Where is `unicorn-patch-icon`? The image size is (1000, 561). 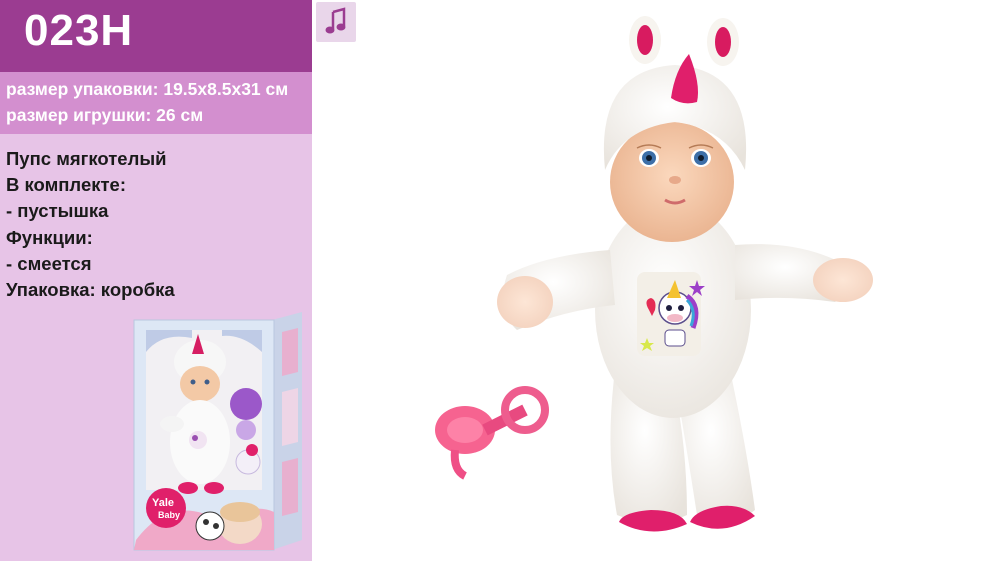 unicorn-patch-icon is located at coordinates (671, 314).